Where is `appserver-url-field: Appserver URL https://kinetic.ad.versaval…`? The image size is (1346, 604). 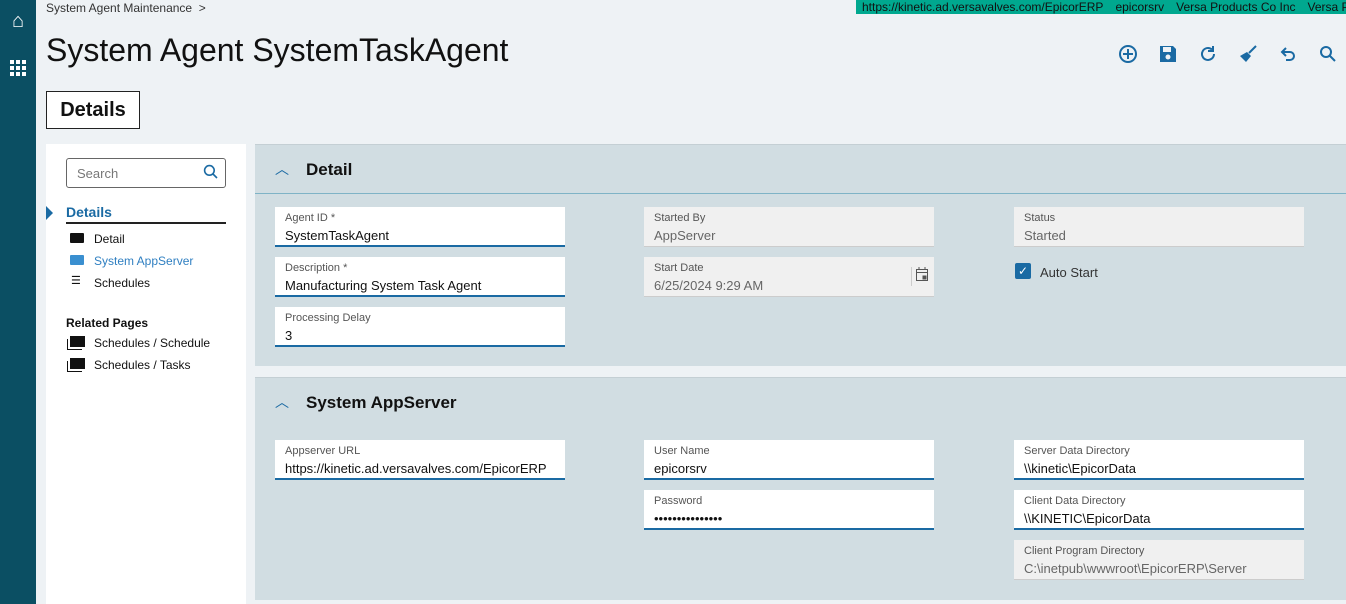 appserver-url-field: Appserver URL https://kinetic.ad.versaval… is located at coordinates (420, 460).